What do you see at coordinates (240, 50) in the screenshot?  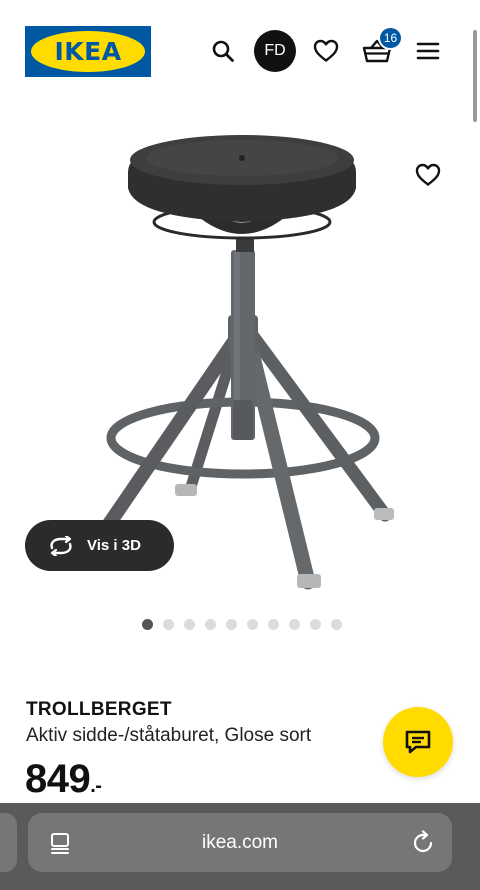 I see `site-header: IKEA FD 16` at bounding box center [240, 50].